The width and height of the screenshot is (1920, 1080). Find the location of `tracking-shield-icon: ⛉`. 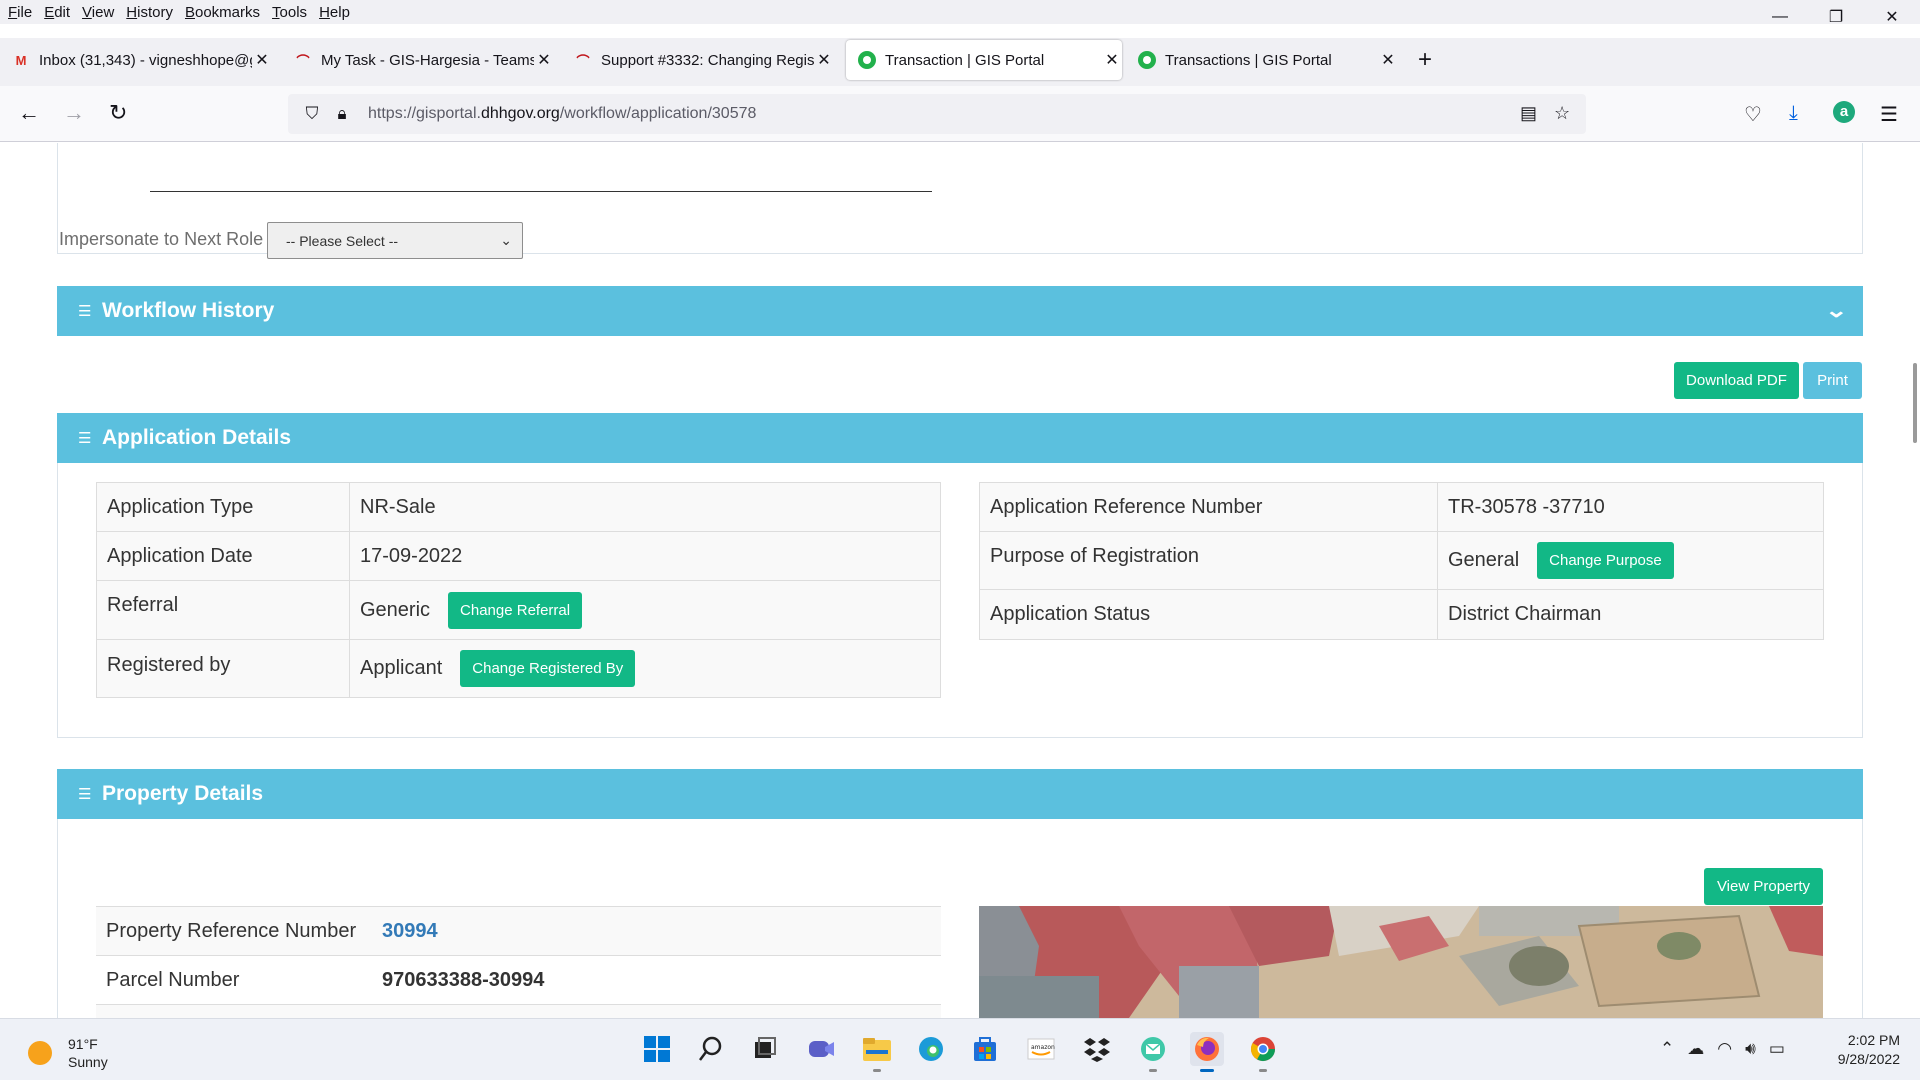

tracking-shield-icon: ⛉ is located at coordinates (312, 114).